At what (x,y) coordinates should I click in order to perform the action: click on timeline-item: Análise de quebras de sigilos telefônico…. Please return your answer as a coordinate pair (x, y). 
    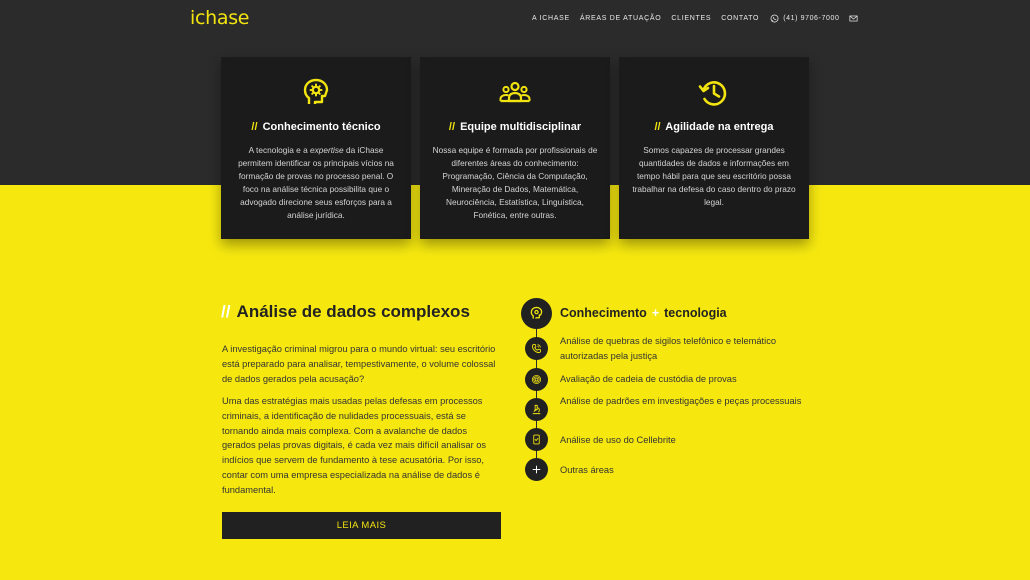
    Looking at the image, I should click on (668, 348).